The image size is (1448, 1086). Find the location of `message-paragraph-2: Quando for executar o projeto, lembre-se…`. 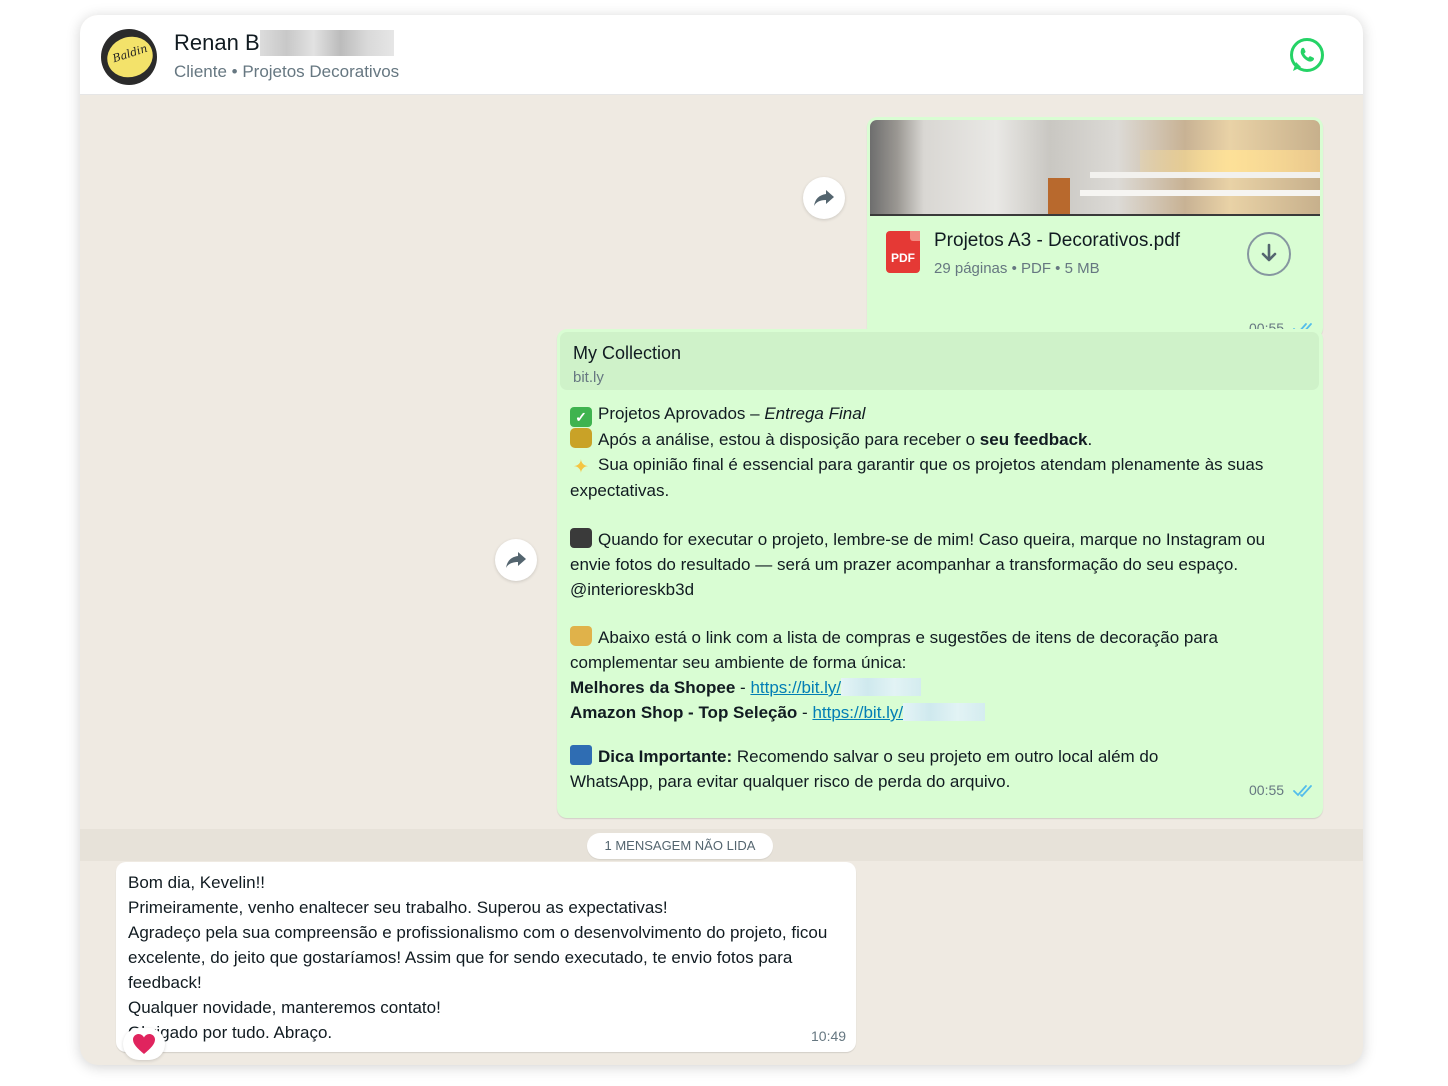

message-paragraph-2: Quando for executar o projeto, lembre-se… is located at coordinates (940, 564).